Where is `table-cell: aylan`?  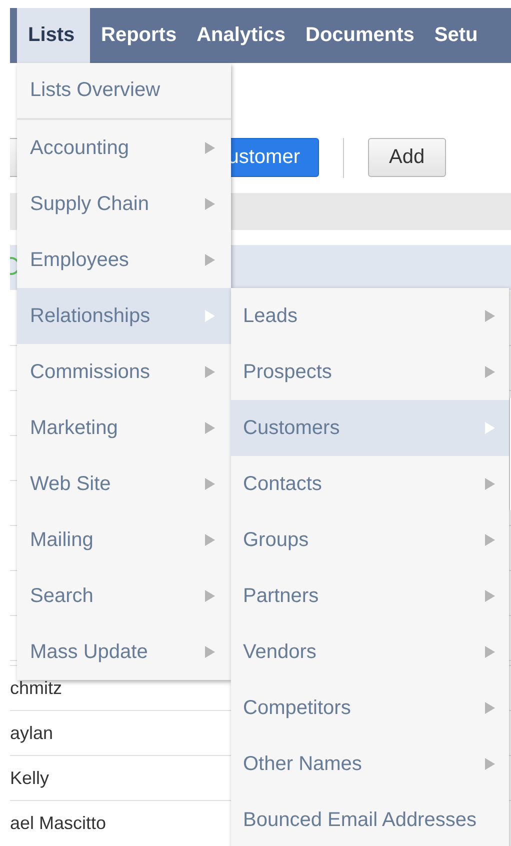
table-cell: aylan is located at coordinates (32, 733).